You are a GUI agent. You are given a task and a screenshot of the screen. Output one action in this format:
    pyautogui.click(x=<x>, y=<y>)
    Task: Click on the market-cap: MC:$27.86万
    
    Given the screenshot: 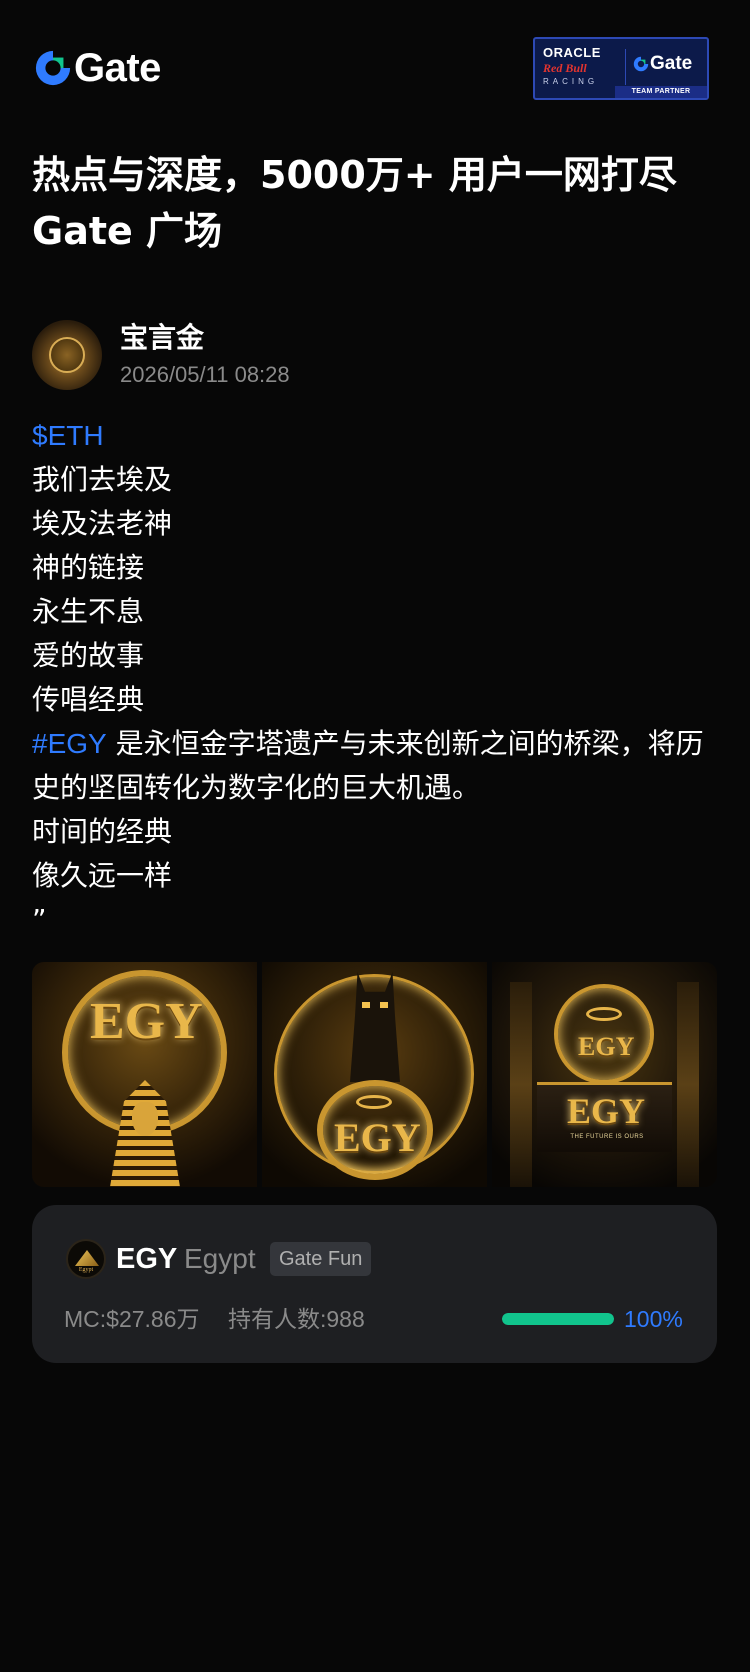 What is the action you would take?
    pyautogui.click(x=132, y=1319)
    